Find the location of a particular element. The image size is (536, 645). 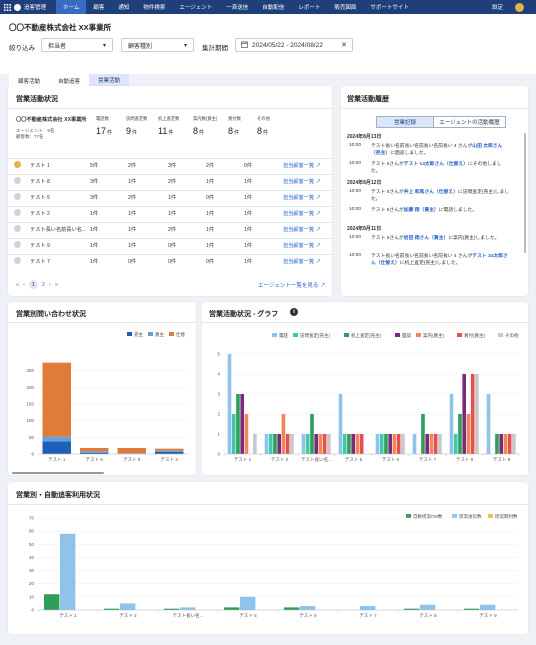

agent-name: テスト 2 is located at coordinates (40, 213).